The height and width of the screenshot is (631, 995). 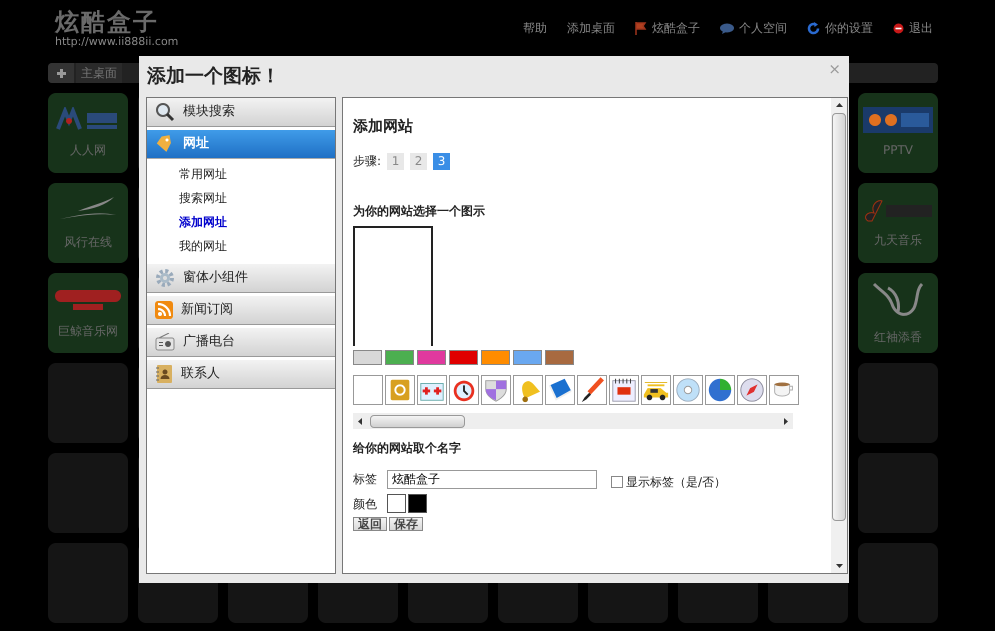 I want to click on rss-icon, so click(x=164, y=310).